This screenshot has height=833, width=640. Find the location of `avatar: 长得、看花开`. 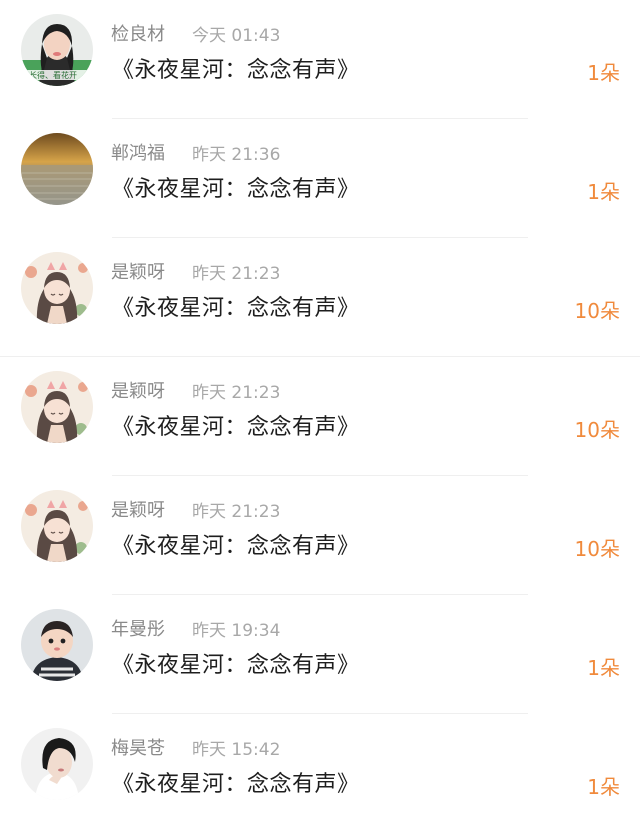

avatar: 长得、看花开 is located at coordinates (57, 50).